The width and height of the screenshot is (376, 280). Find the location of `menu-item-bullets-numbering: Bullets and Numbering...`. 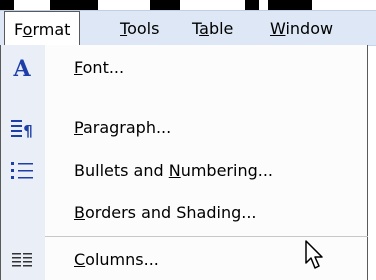

menu-item-bullets-numbering: Bullets and Numbering... is located at coordinates (184, 171).